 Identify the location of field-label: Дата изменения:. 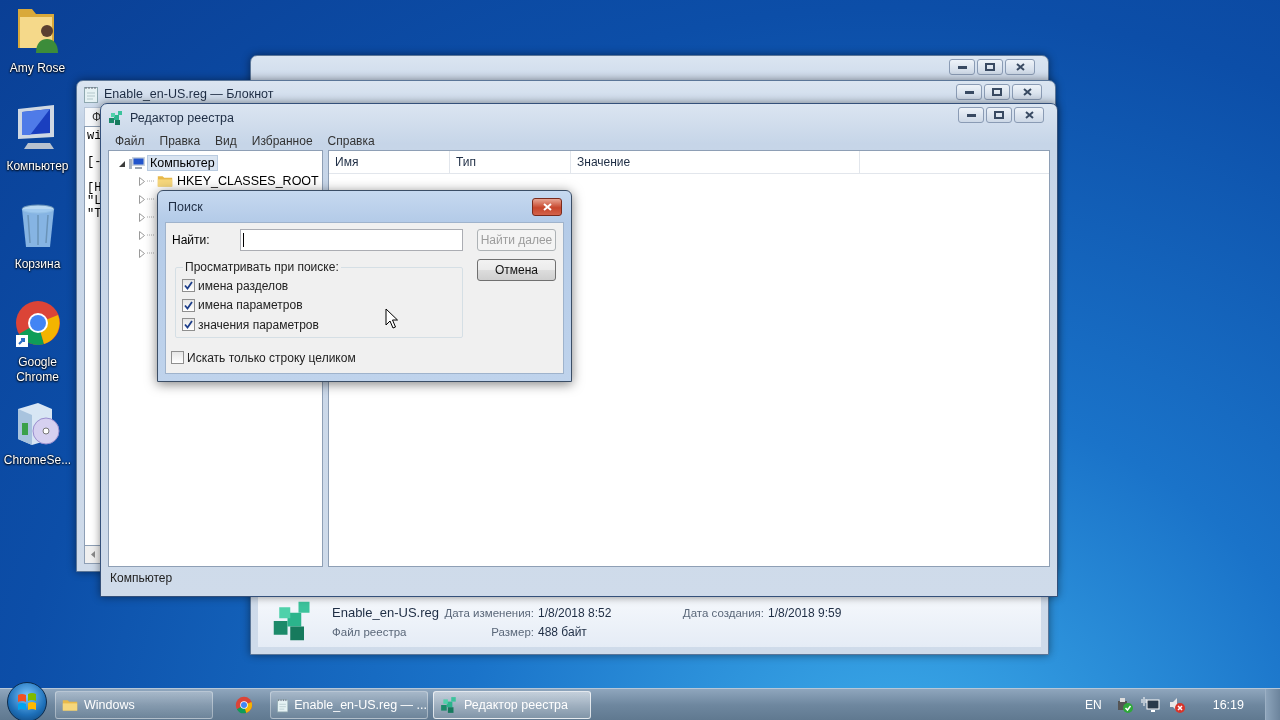
(488, 612).